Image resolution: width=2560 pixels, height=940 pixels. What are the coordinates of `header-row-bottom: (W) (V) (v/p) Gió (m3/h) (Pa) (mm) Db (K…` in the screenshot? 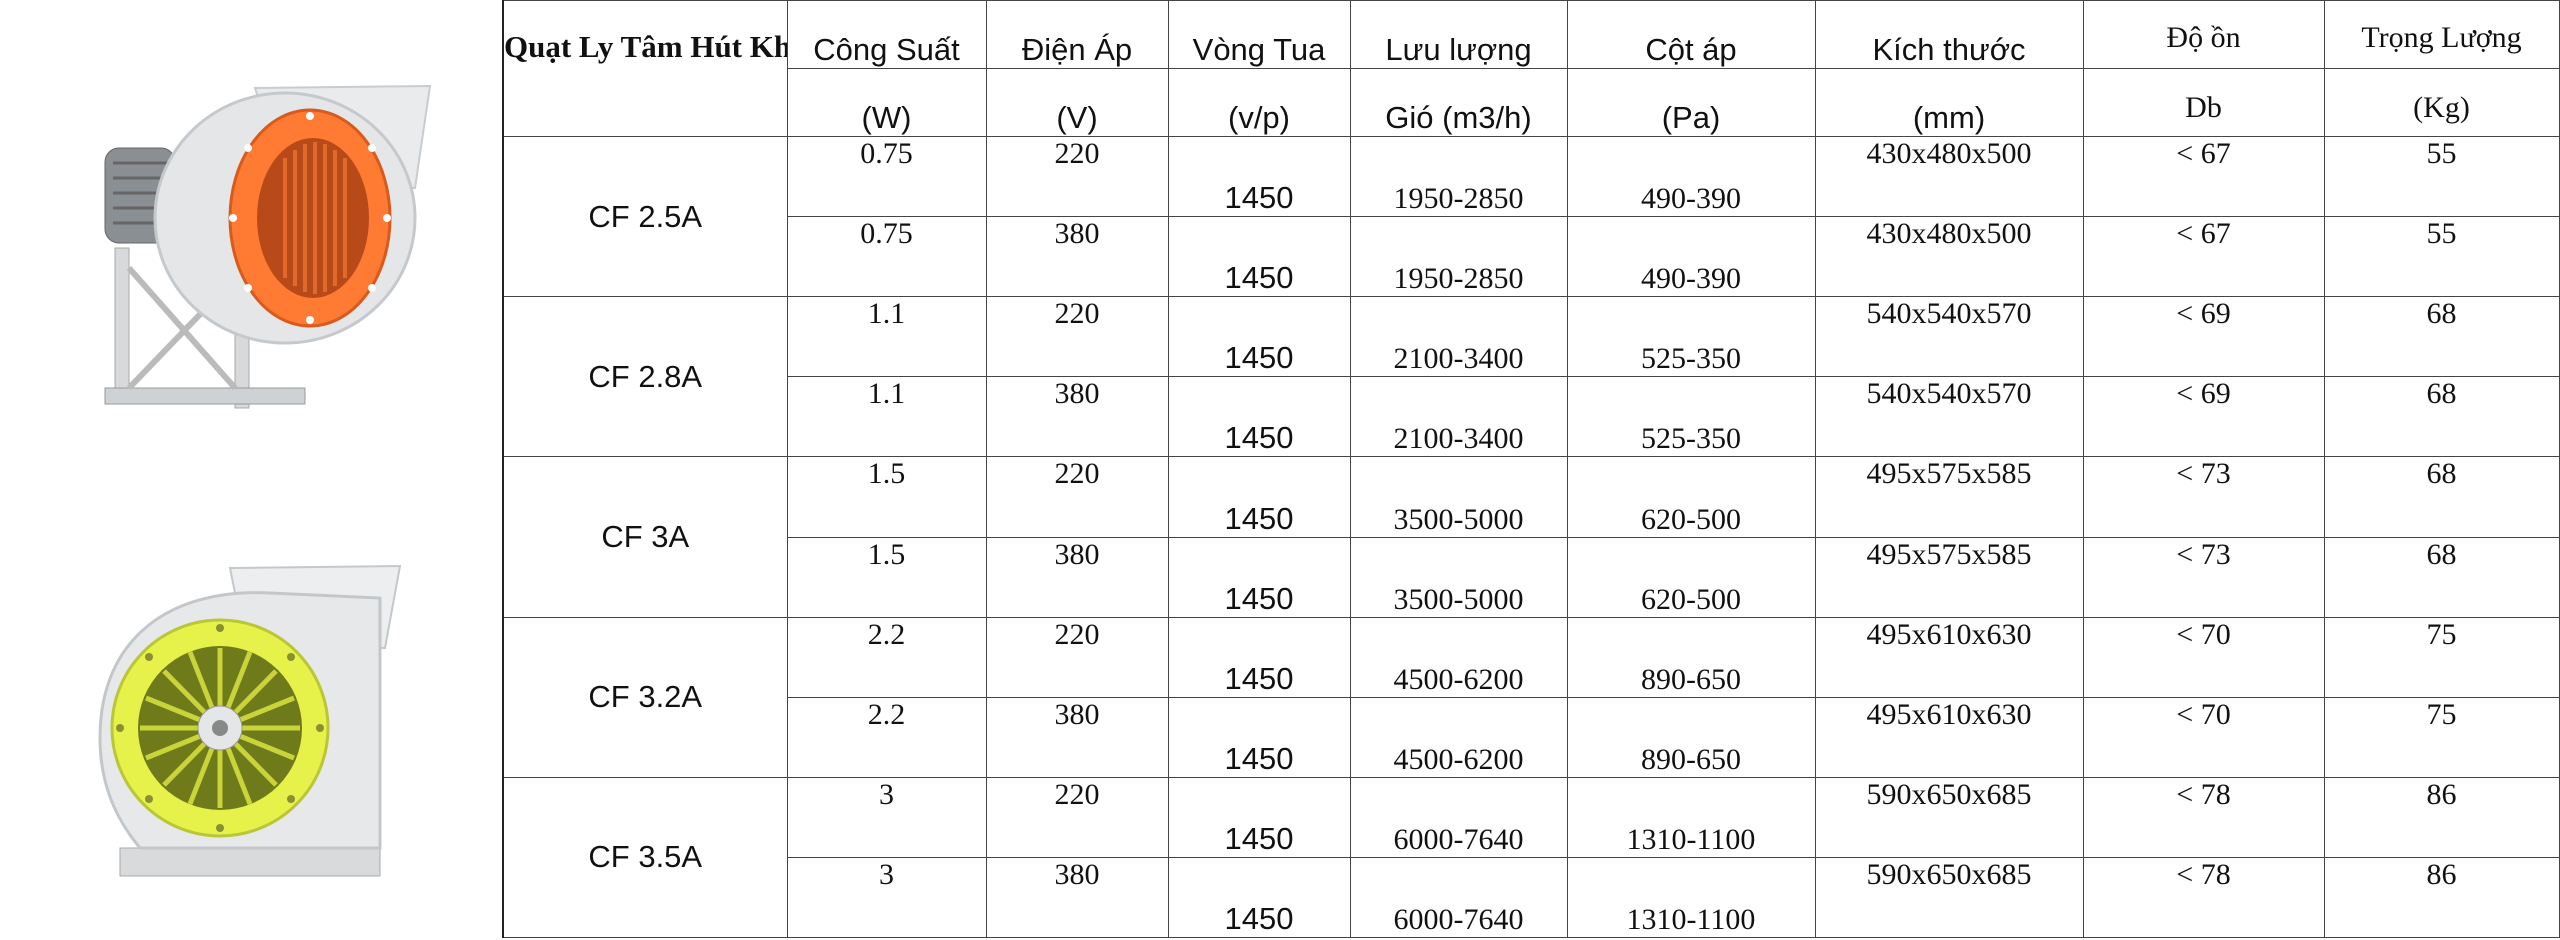 It's located at (1531, 103).